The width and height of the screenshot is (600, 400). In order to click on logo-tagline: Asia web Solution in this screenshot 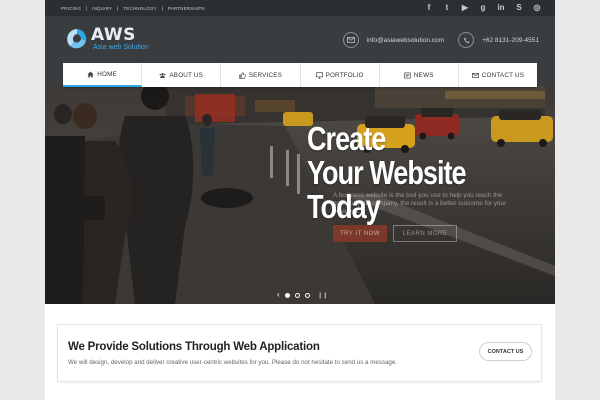, I will do `click(121, 47)`.